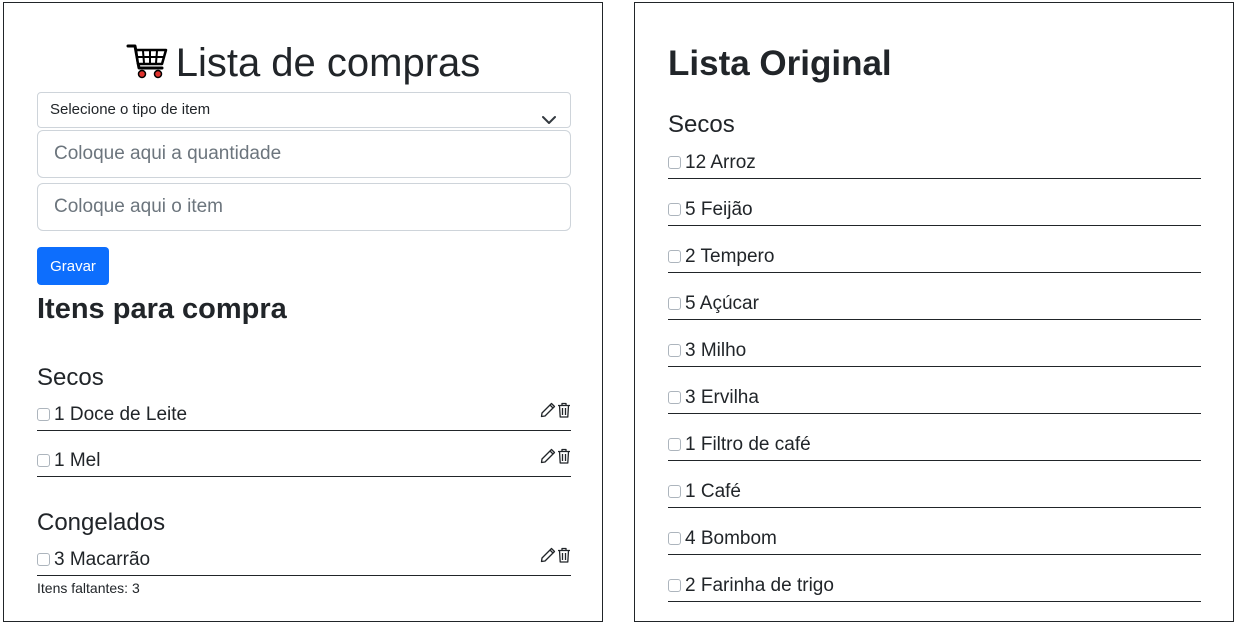  What do you see at coordinates (101, 522) in the screenshot?
I see `category-heading-congelados: Congelados` at bounding box center [101, 522].